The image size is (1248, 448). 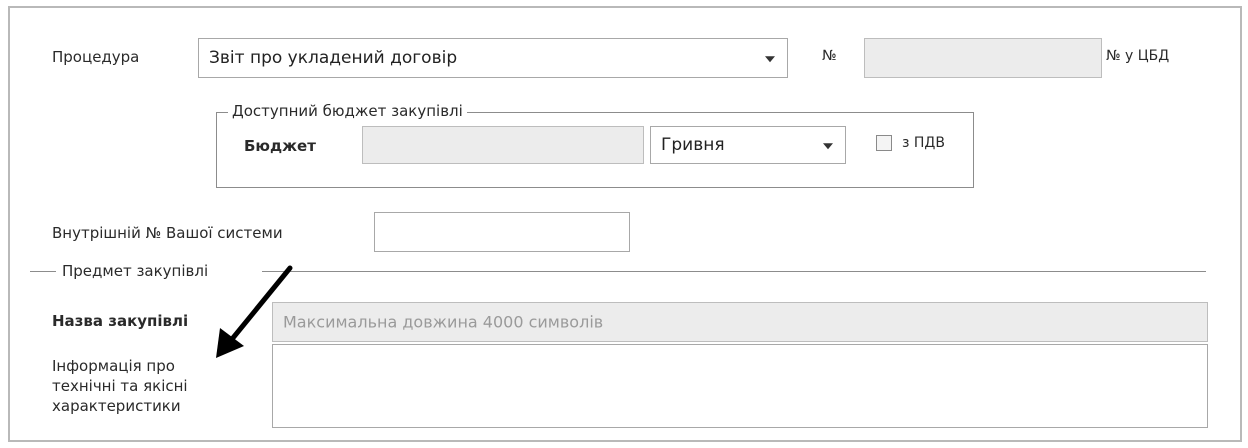 What do you see at coordinates (43, 271) in the screenshot?
I see `section-divider-left` at bounding box center [43, 271].